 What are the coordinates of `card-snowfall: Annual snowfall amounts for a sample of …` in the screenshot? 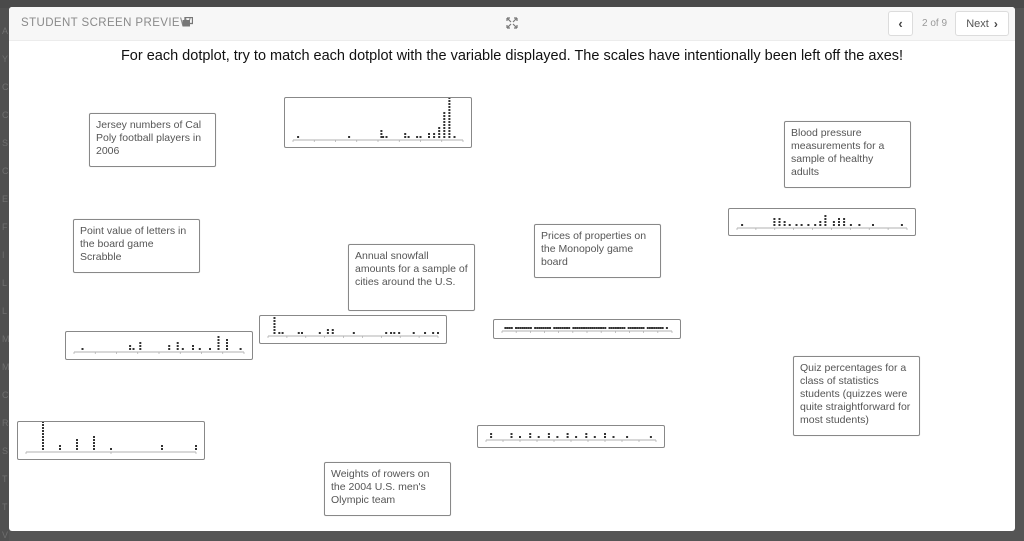 It's located at (411, 277).